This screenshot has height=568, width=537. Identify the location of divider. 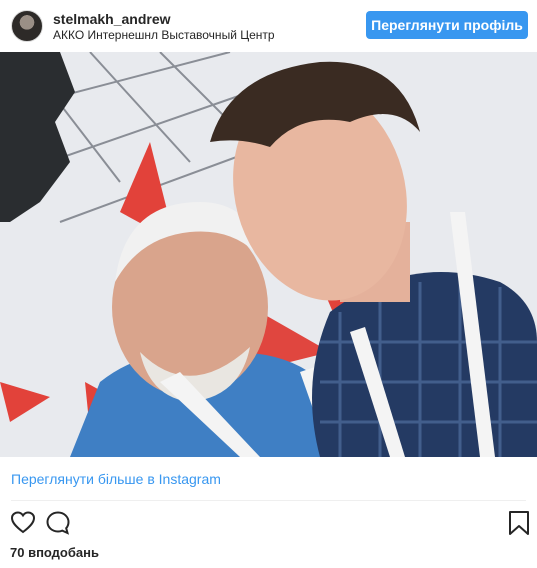
(268, 500).